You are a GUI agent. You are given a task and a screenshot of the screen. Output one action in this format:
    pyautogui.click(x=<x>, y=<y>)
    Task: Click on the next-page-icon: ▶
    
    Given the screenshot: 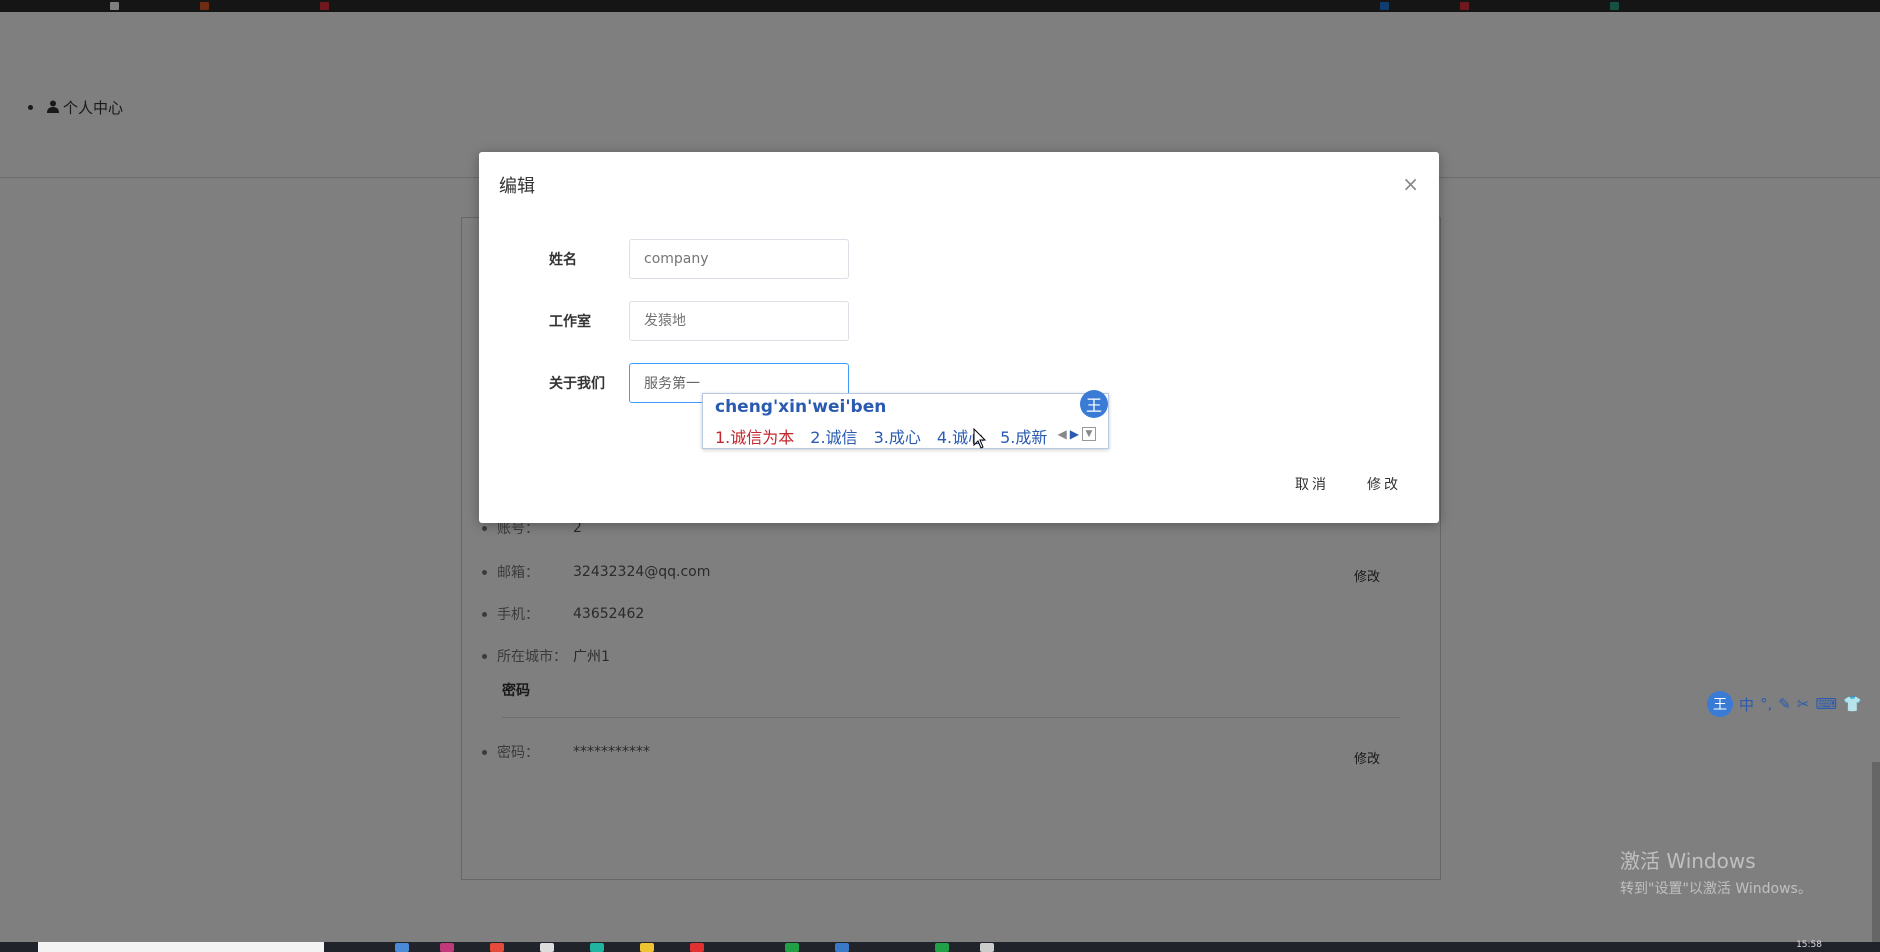 What is the action you would take?
    pyautogui.click(x=1074, y=434)
    